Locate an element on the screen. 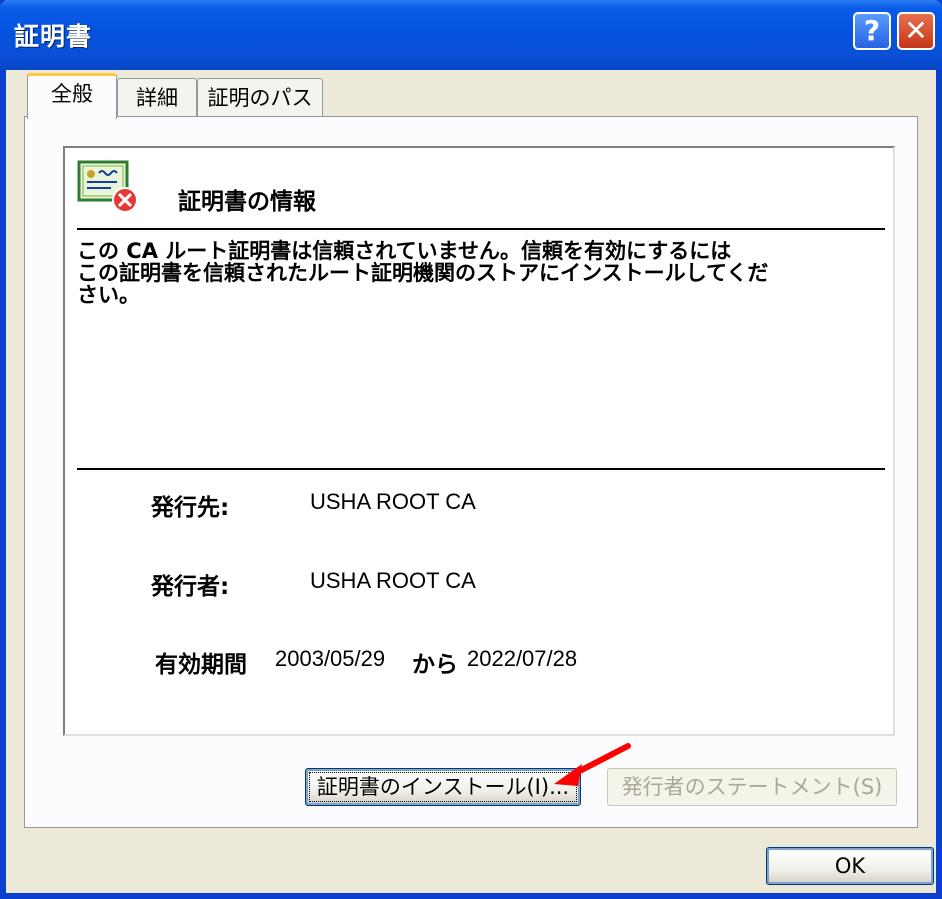 This screenshot has height=899, width=942. issued-by-label: 発行者: is located at coordinates (190, 587).